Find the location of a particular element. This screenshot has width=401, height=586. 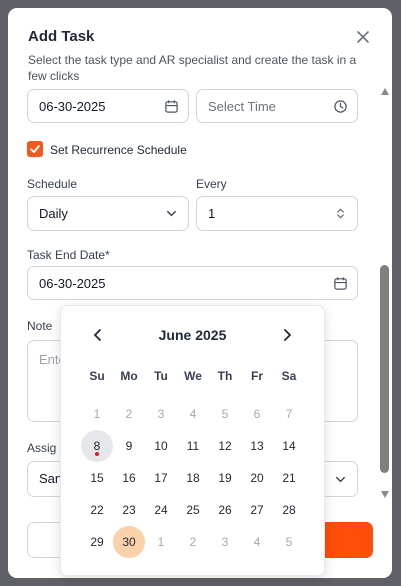

schedule-label: Schedule is located at coordinates (52, 184).